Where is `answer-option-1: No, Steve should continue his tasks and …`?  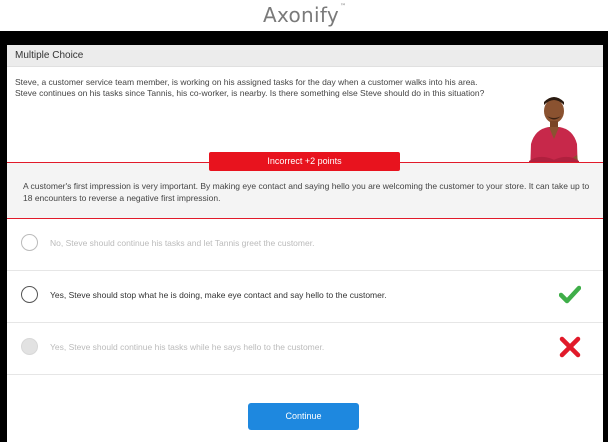
answer-option-1: No, Steve should continue his tasks and … is located at coordinates (305, 245).